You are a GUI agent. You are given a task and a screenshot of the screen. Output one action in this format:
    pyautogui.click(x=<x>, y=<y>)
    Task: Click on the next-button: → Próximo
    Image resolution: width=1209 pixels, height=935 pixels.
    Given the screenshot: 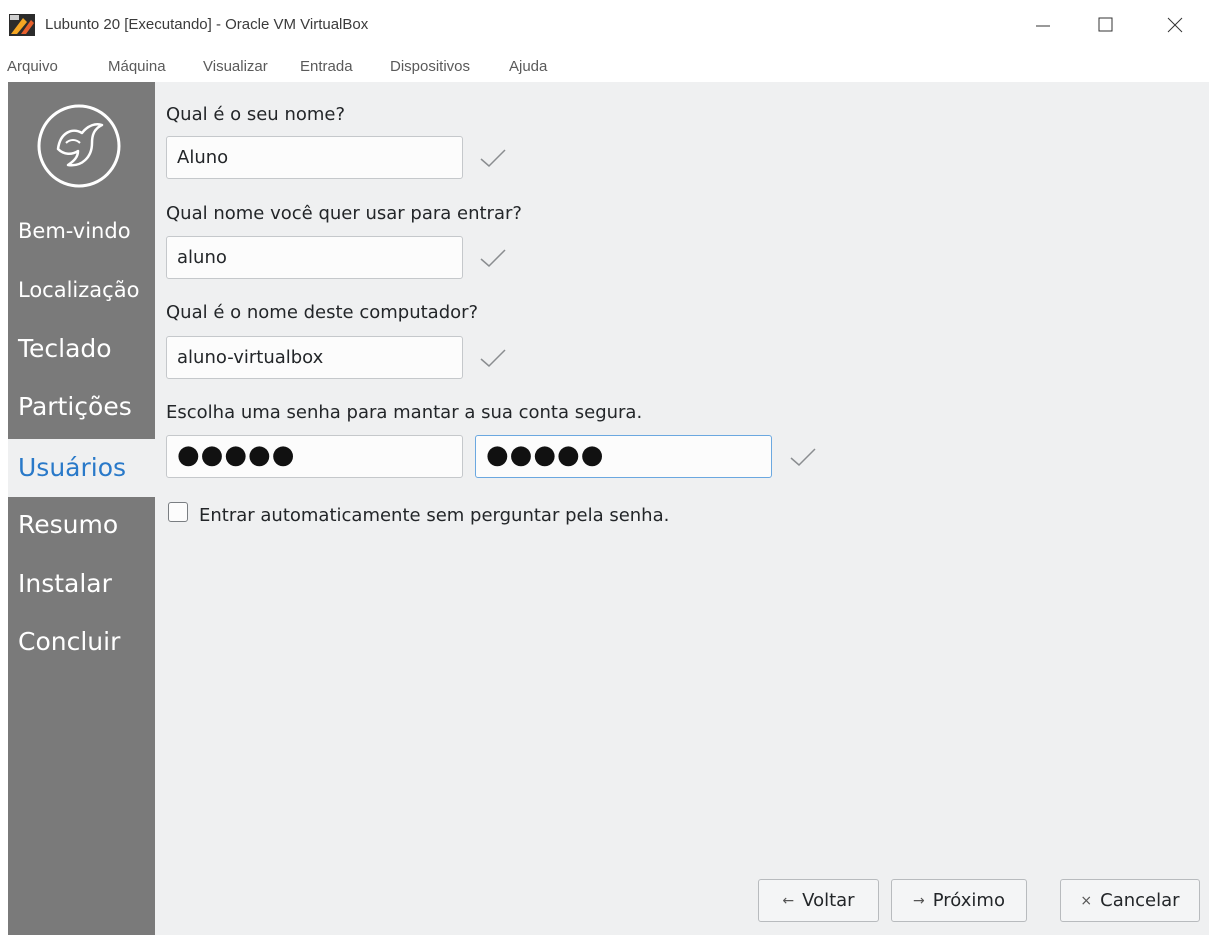 What is the action you would take?
    pyautogui.click(x=959, y=900)
    